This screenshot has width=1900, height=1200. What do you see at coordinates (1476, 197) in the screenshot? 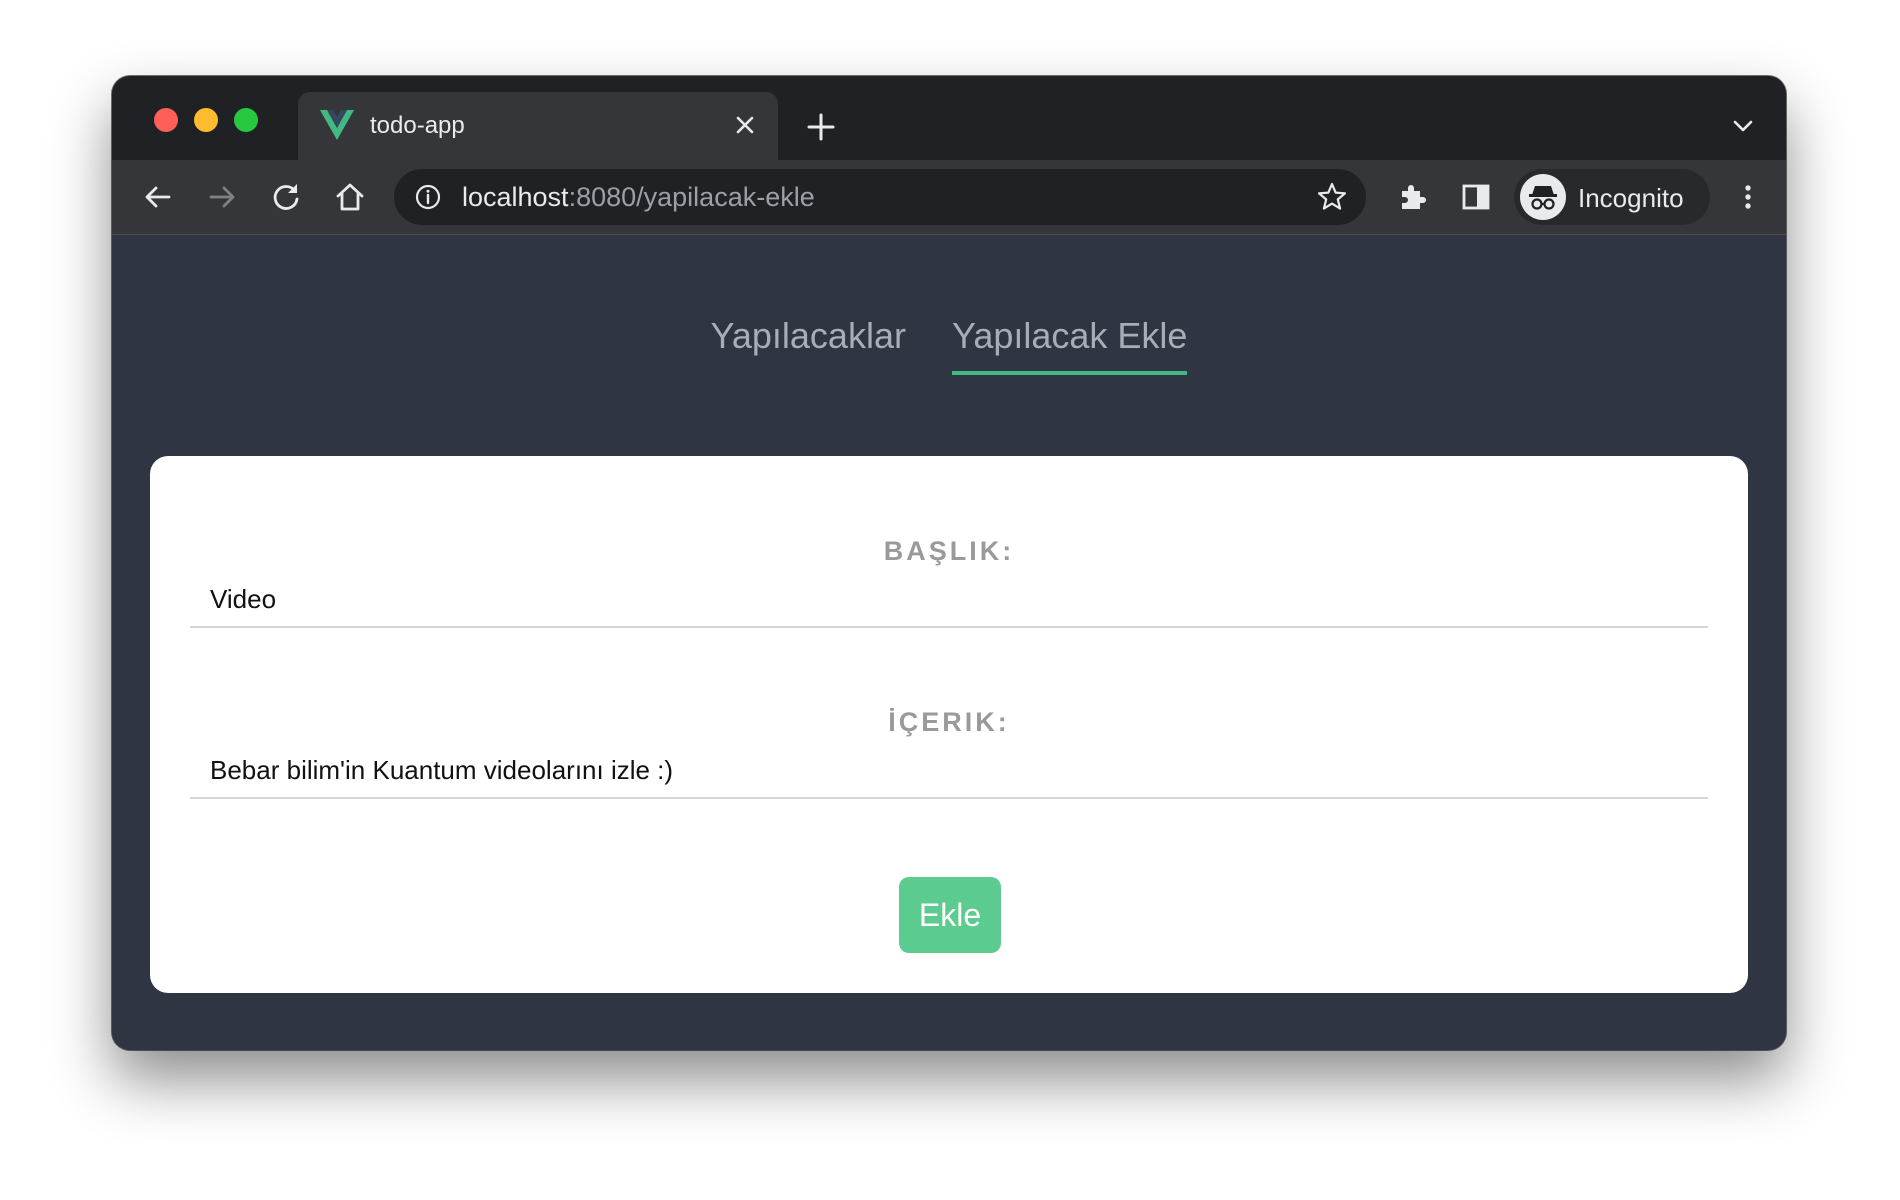
I see `side-panel-icon` at bounding box center [1476, 197].